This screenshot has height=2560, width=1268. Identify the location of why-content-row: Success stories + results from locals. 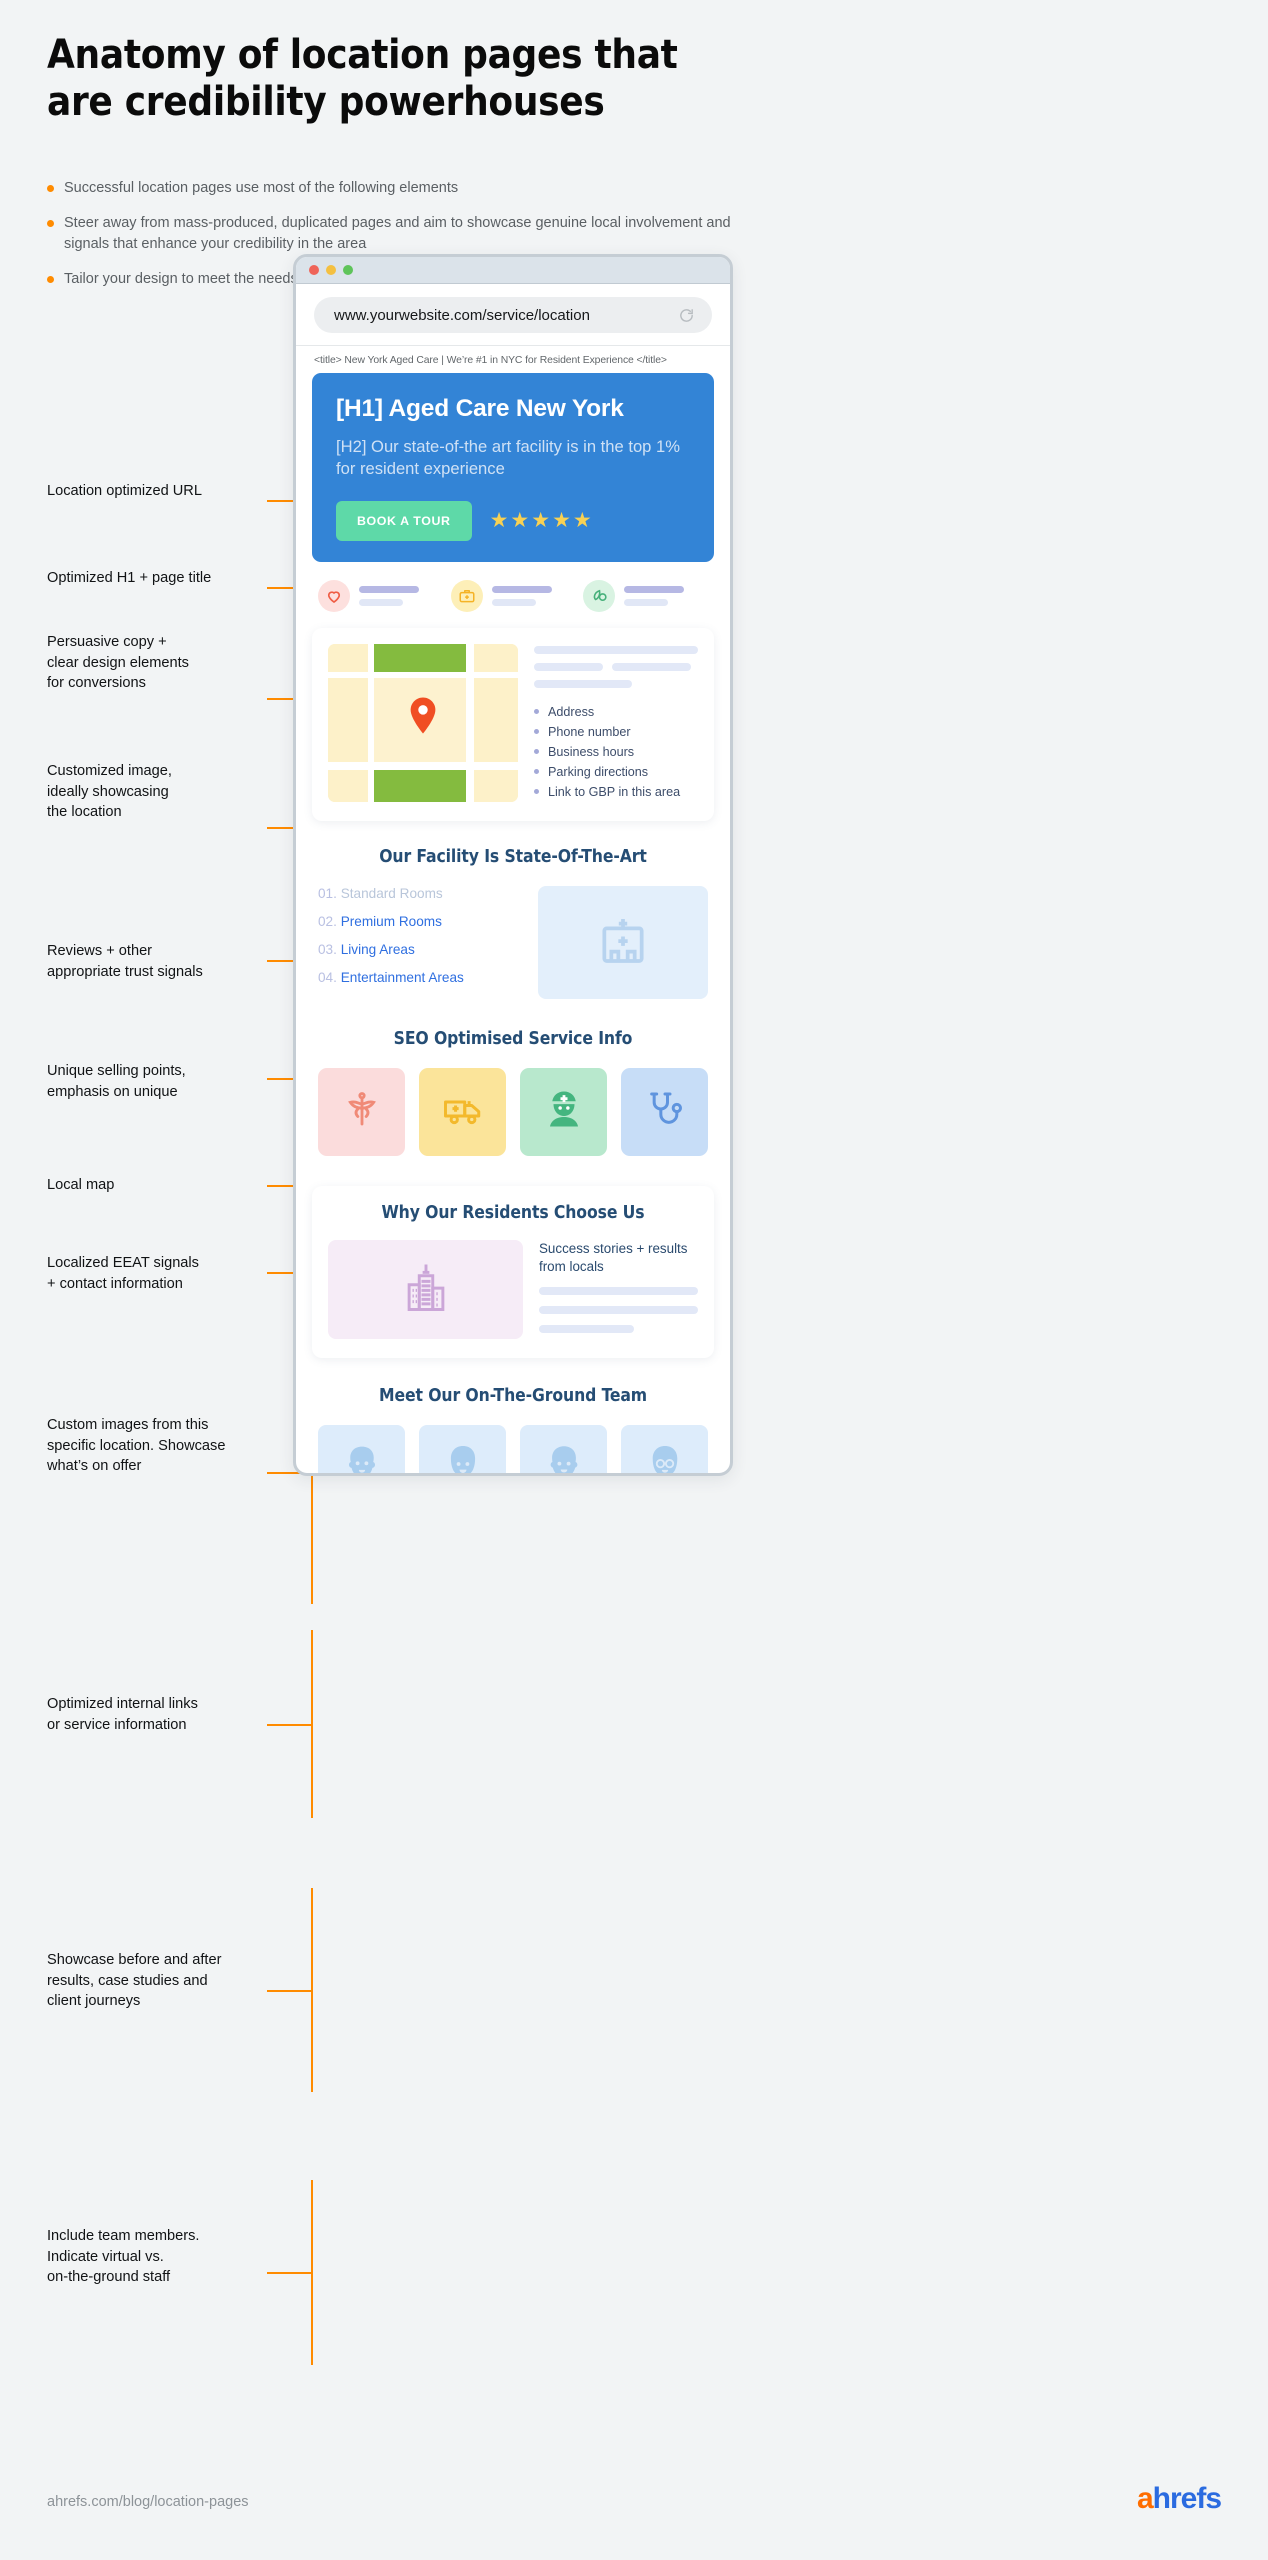
(513, 1289).